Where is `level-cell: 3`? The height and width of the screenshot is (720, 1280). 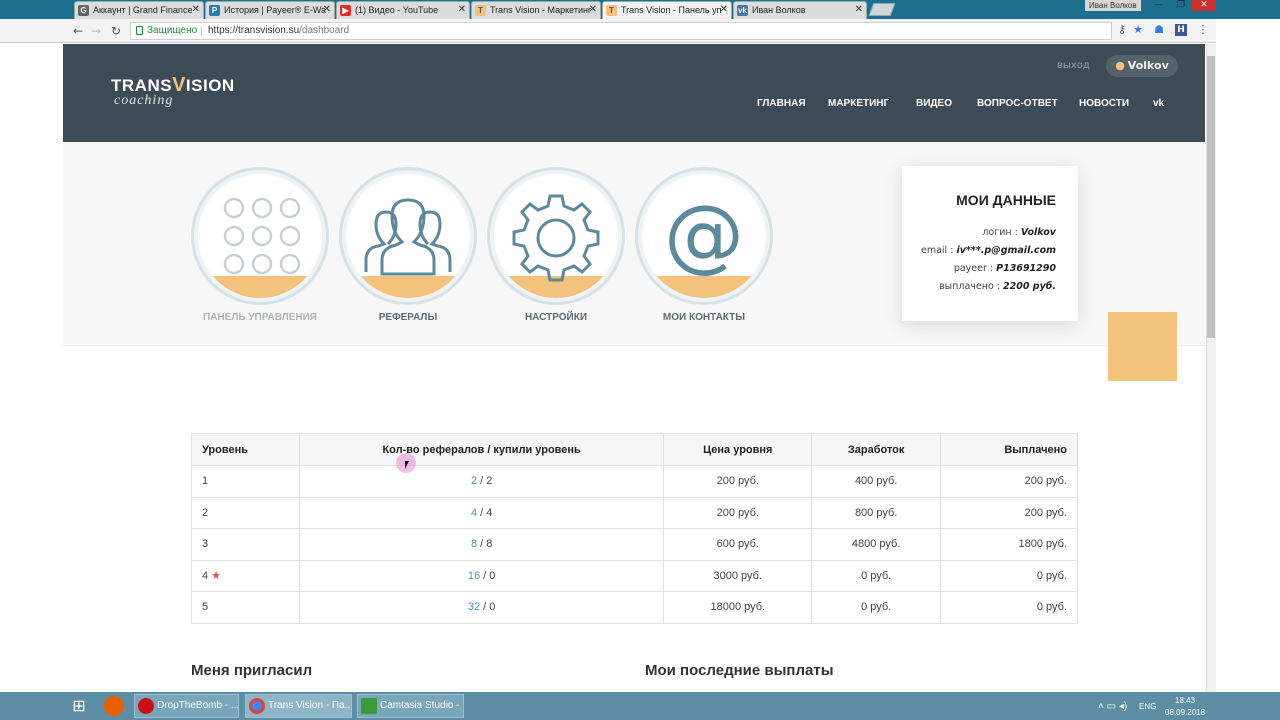 level-cell: 3 is located at coordinates (245, 544).